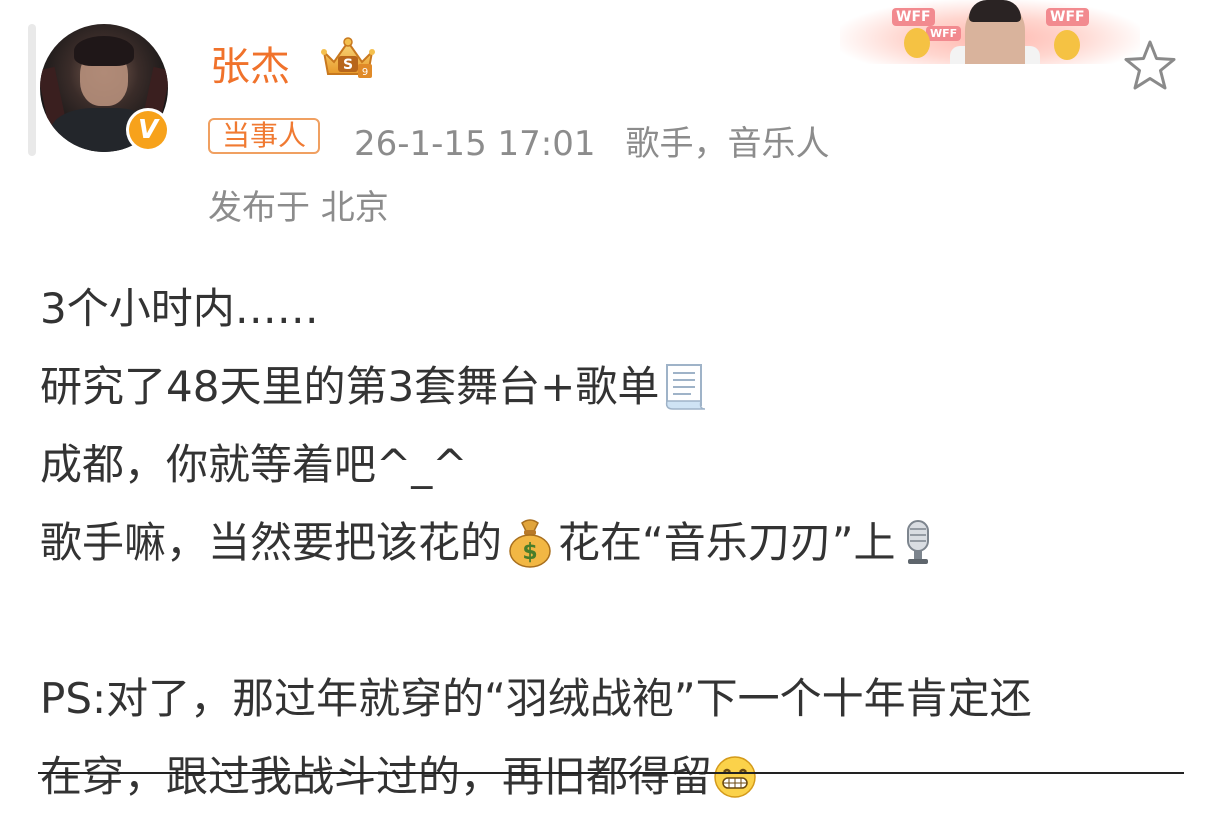 Image resolution: width=1220 pixels, height=816 pixels. I want to click on grin-icon, so click(735, 777).